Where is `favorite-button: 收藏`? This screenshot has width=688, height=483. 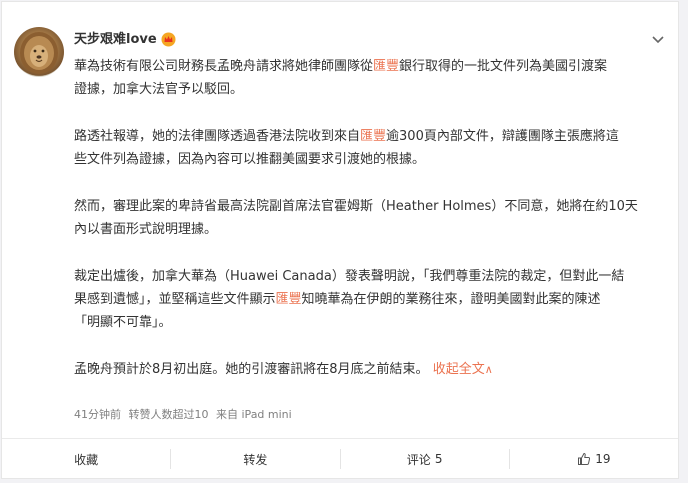
favorite-button: 收藏 is located at coordinates (87, 459).